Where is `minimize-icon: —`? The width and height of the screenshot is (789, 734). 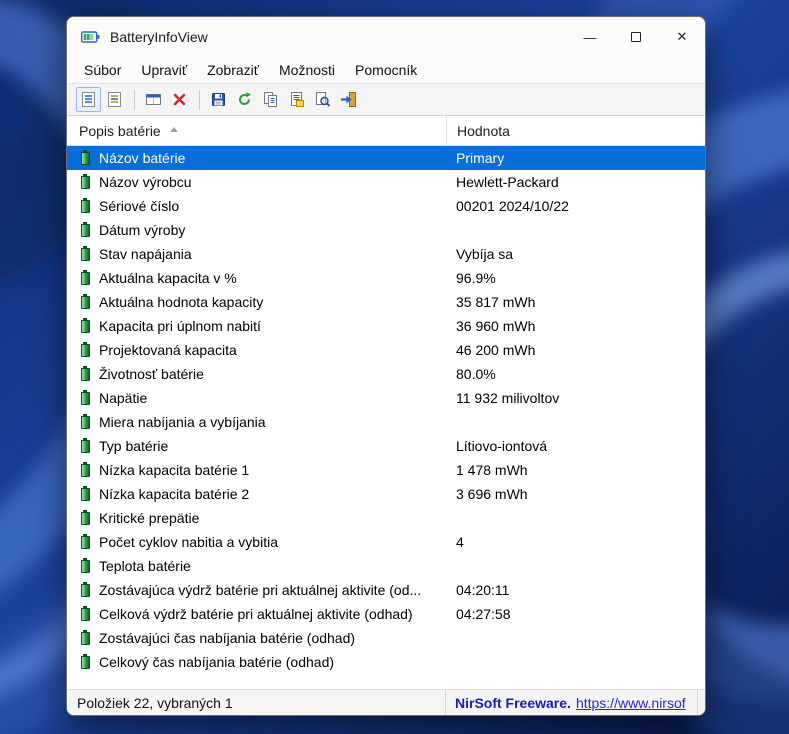
minimize-icon: — is located at coordinates (590, 37).